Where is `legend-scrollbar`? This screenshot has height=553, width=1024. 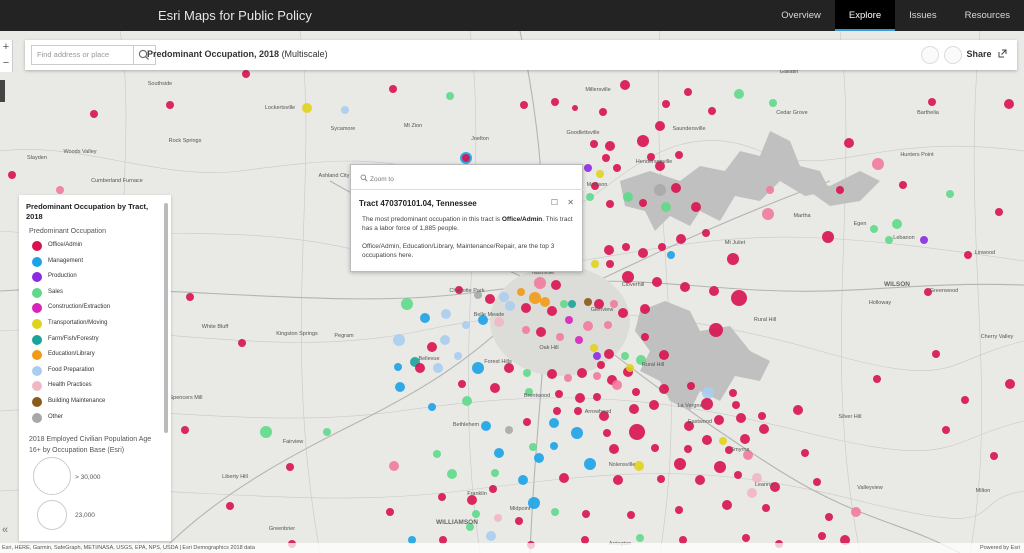 legend-scrollbar is located at coordinates (166, 318).